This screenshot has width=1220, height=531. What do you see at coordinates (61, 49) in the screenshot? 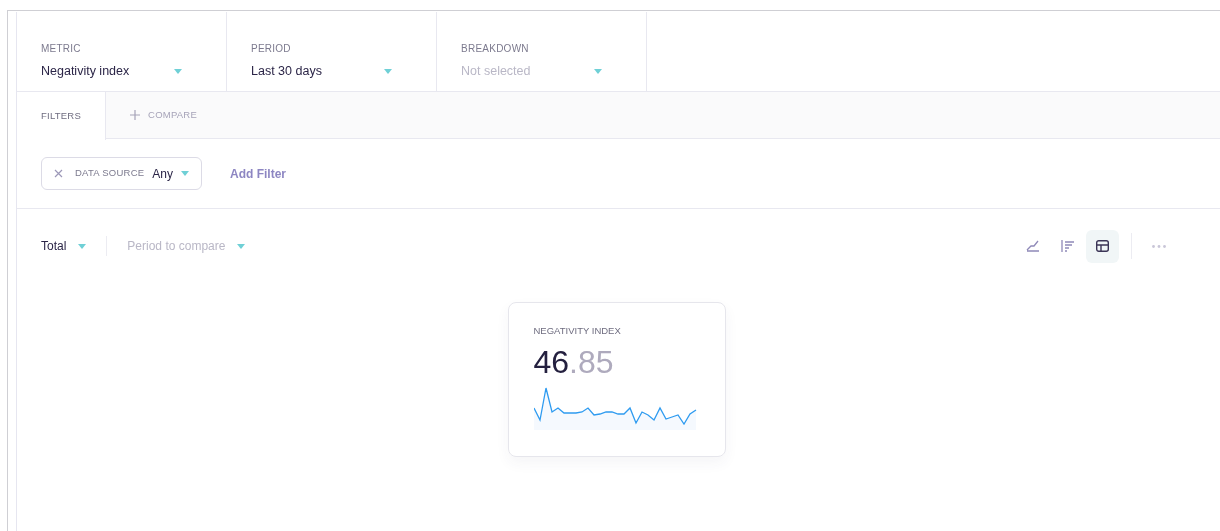
I see `dropdown-label: METRIC` at bounding box center [61, 49].